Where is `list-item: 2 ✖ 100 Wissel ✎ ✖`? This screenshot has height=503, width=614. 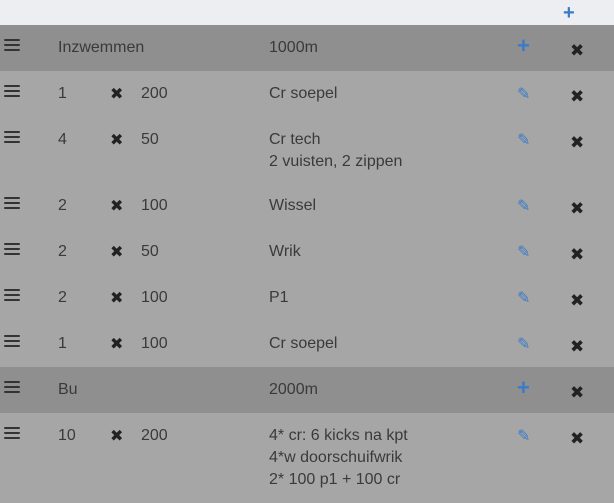
list-item: 2 ✖ 100 Wissel ✎ ✖ is located at coordinates (307, 206).